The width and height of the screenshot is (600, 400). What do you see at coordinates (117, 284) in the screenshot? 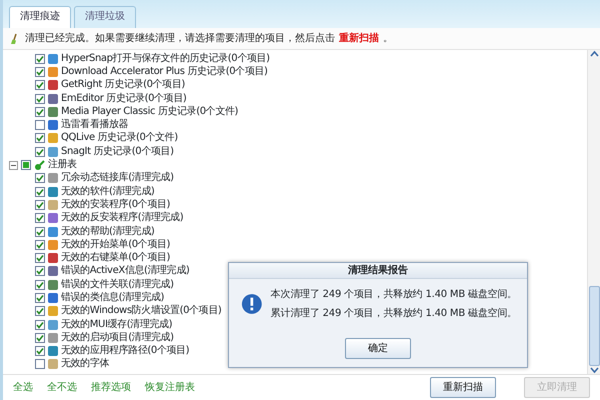
I see `item-label: 错误的文件关联(清理完成)` at bounding box center [117, 284].